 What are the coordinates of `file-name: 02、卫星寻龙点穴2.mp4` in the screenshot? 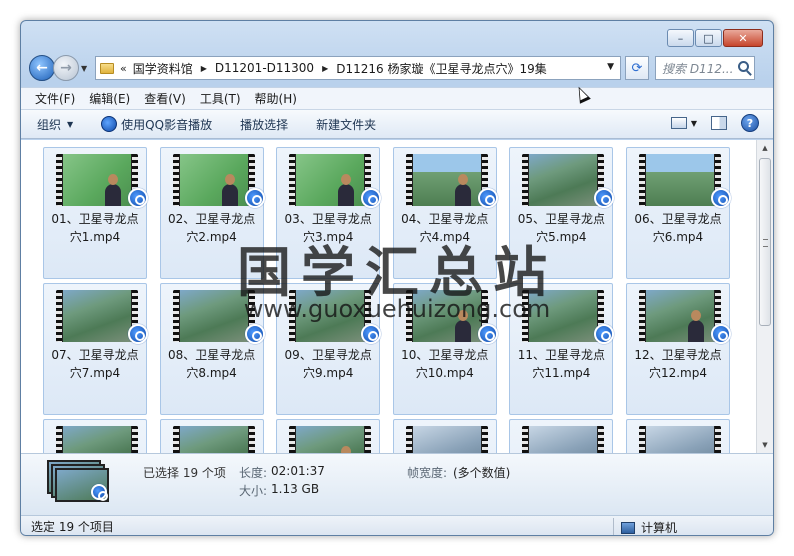 It's located at (211, 228).